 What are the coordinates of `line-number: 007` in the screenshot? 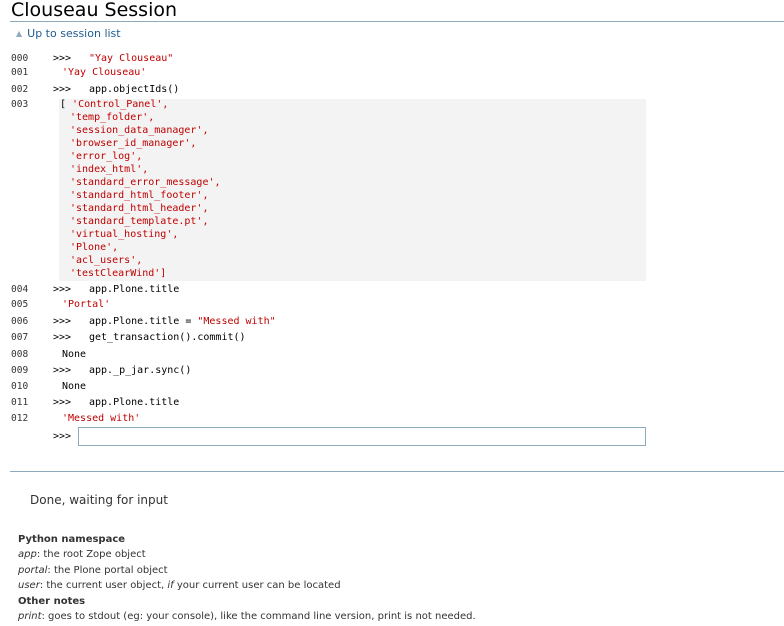 It's located at (20, 337).